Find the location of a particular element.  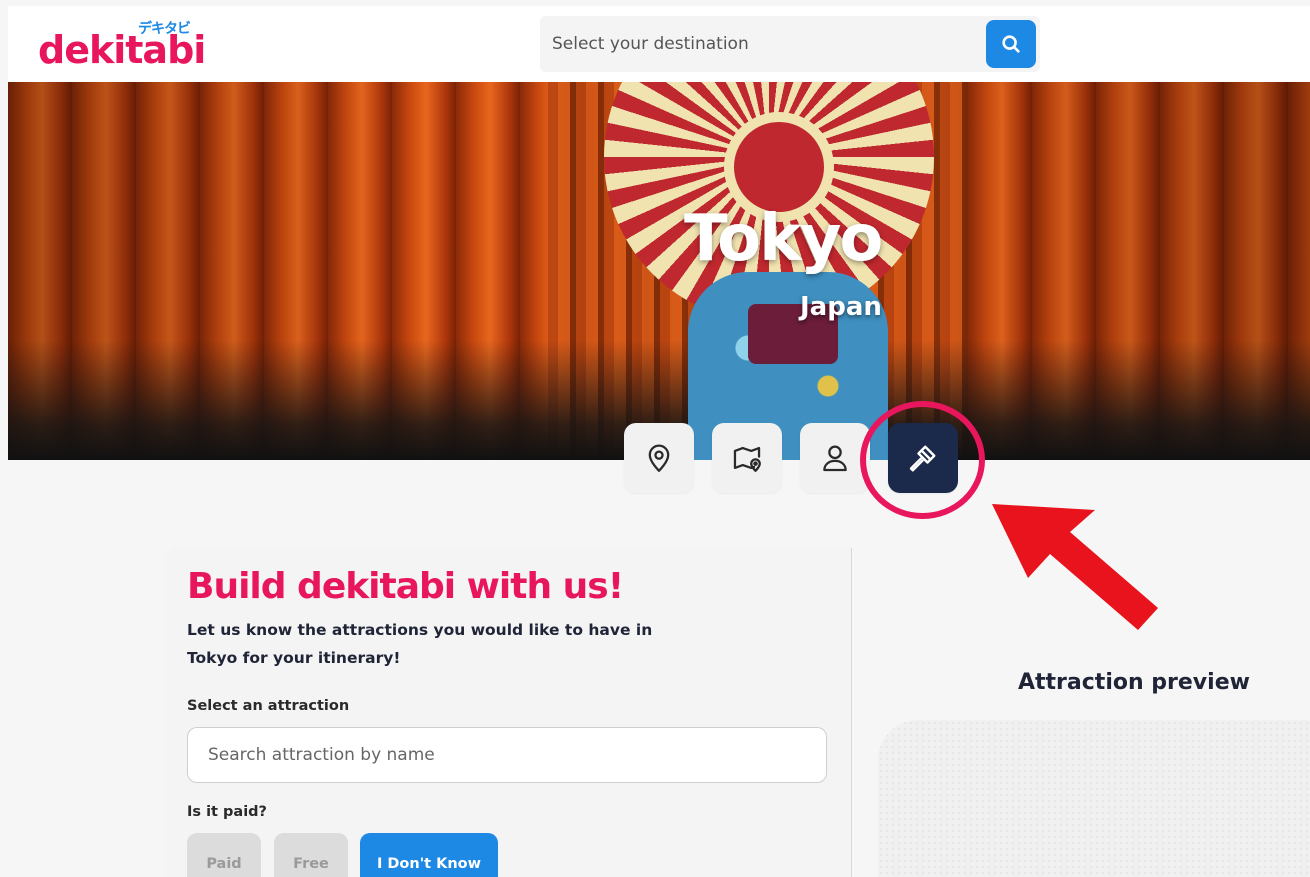

attraction-label: Select an attraction is located at coordinates (268, 706).